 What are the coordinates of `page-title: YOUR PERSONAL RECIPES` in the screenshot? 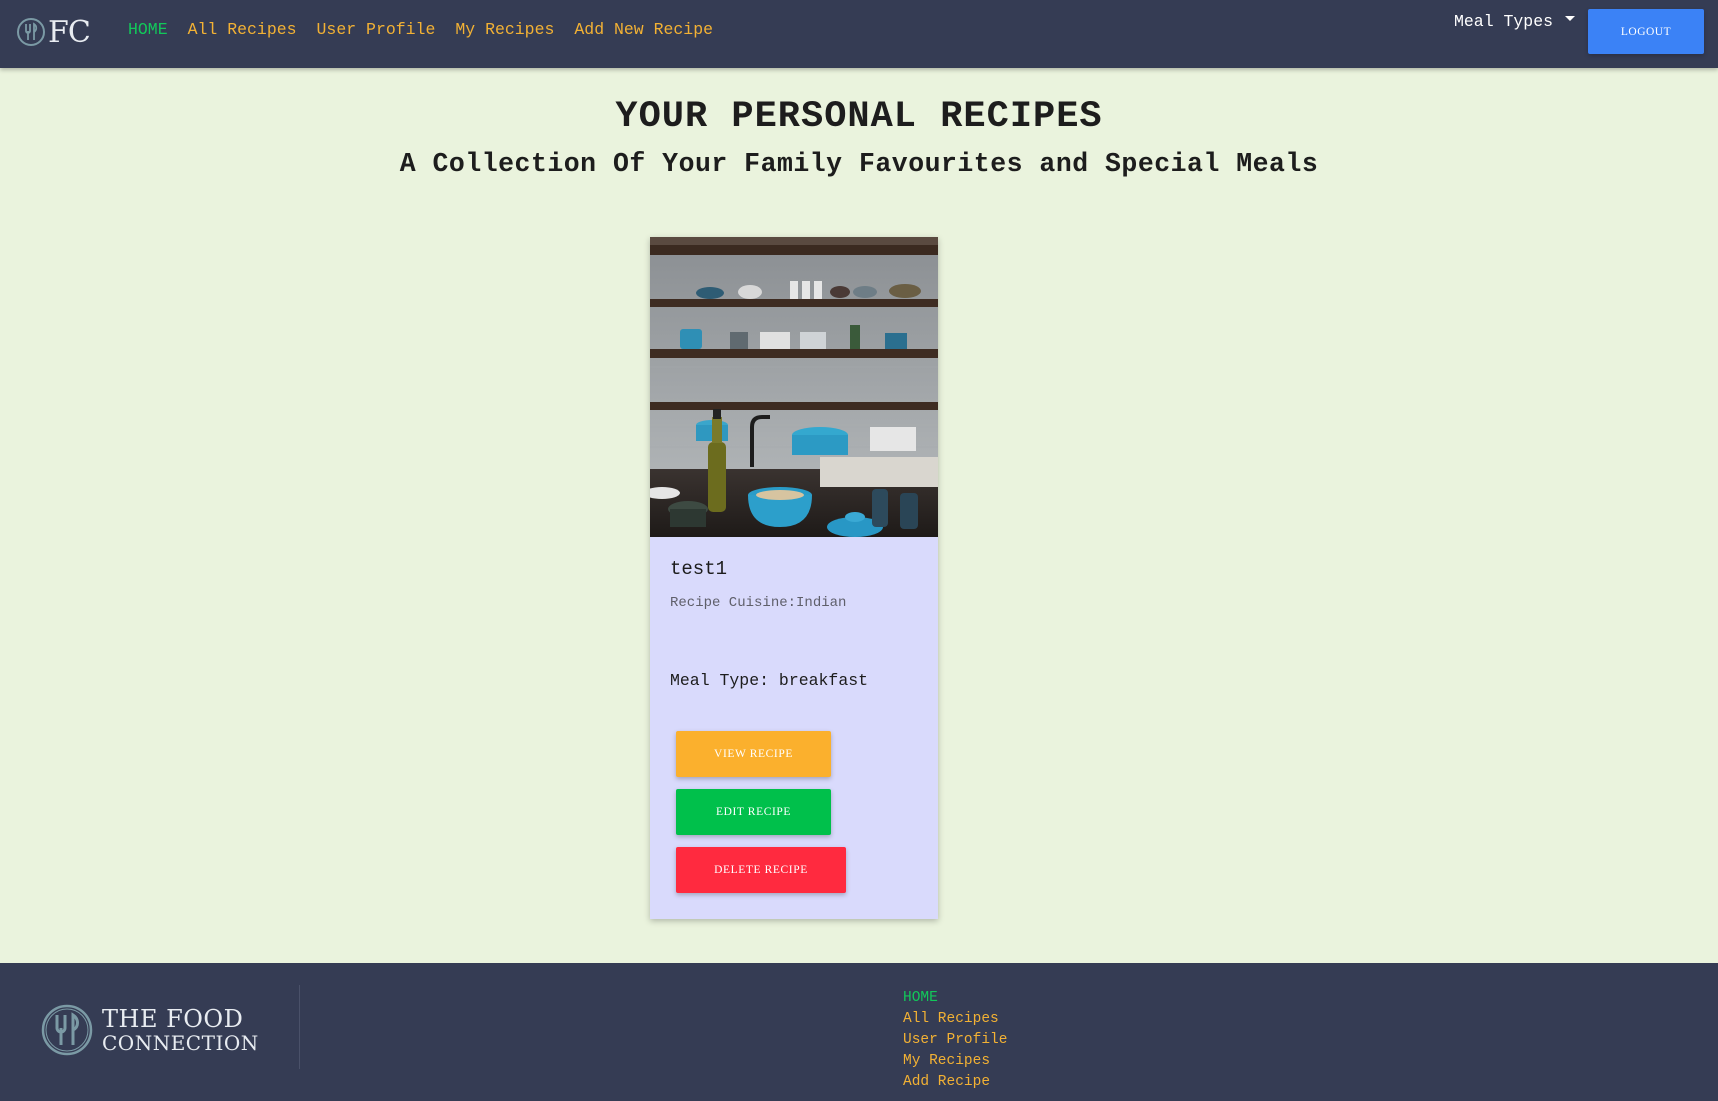 It's located at (859, 117).